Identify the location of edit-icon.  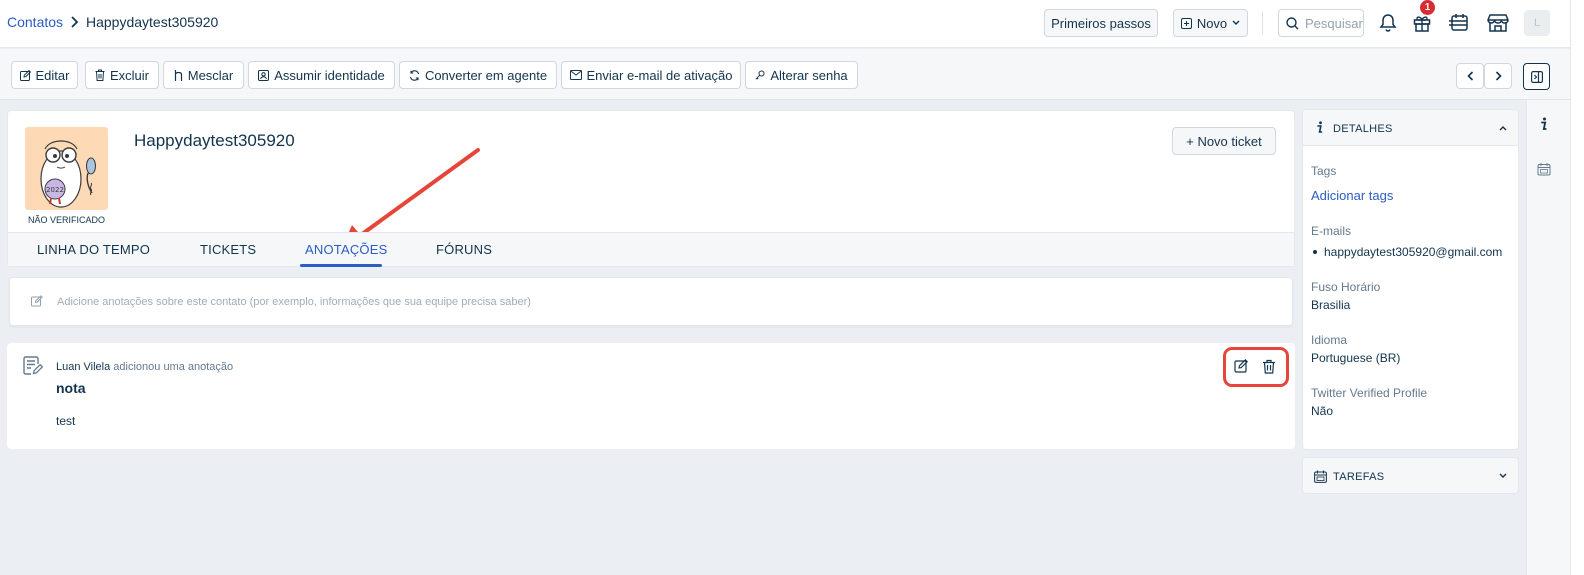
(25, 75).